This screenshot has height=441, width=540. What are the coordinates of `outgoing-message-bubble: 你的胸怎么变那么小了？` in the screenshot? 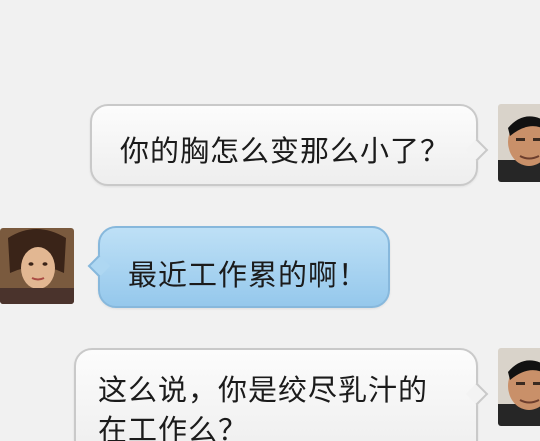 It's located at (289, 145).